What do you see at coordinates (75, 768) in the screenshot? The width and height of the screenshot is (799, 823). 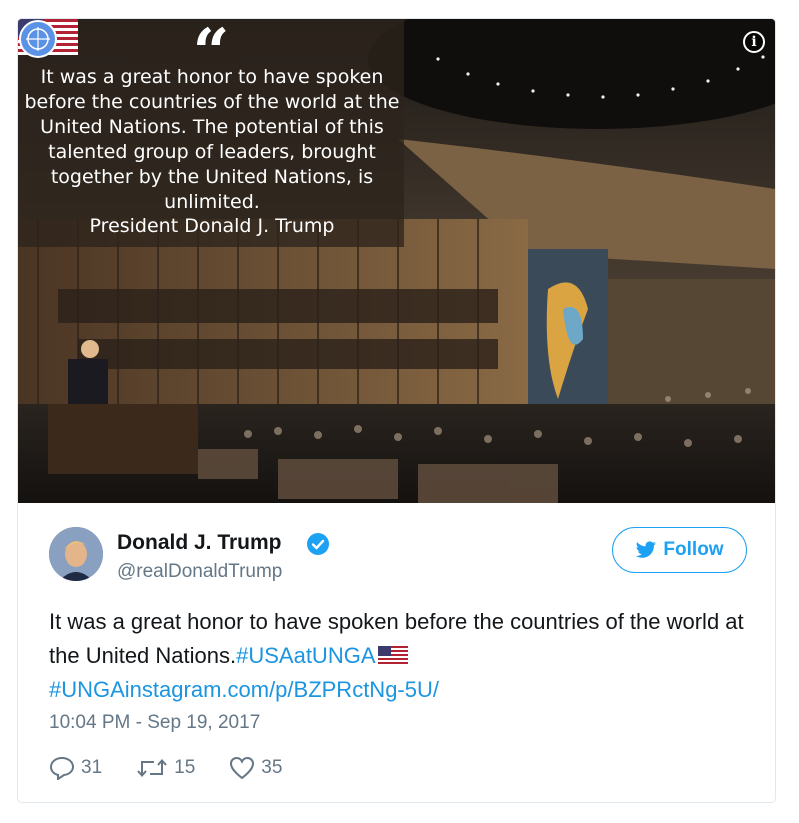 I see `reply-button: 31` at bounding box center [75, 768].